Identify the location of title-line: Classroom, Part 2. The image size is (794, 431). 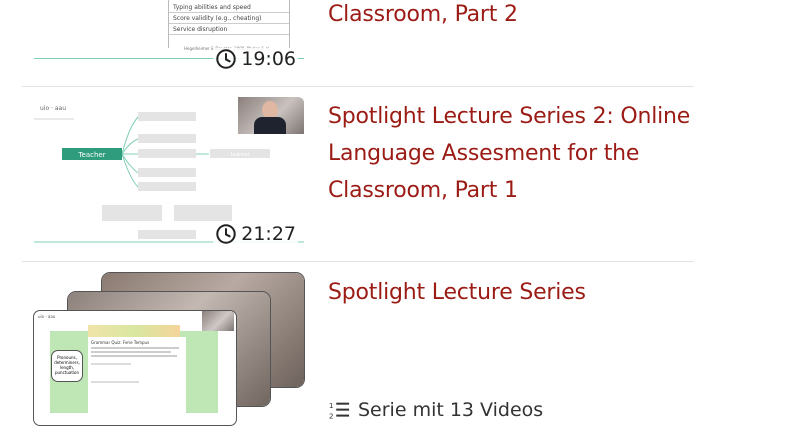
(423, 14).